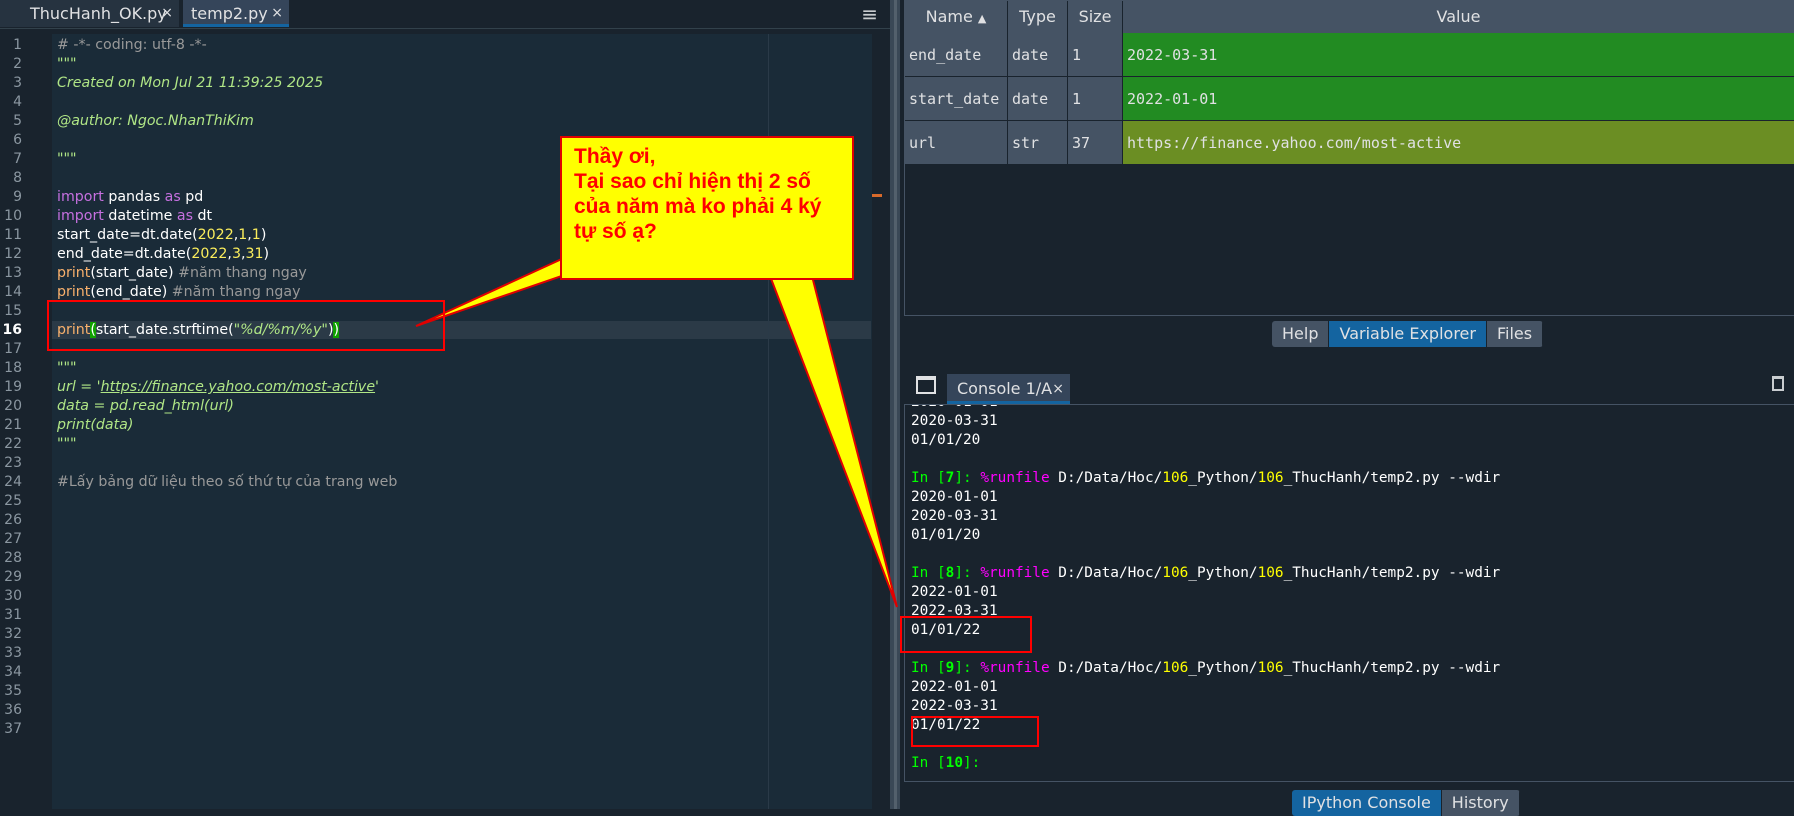 Image resolution: width=1794 pixels, height=816 pixels. Describe the element at coordinates (13, 216) in the screenshot. I see `line-number: 10` at that location.